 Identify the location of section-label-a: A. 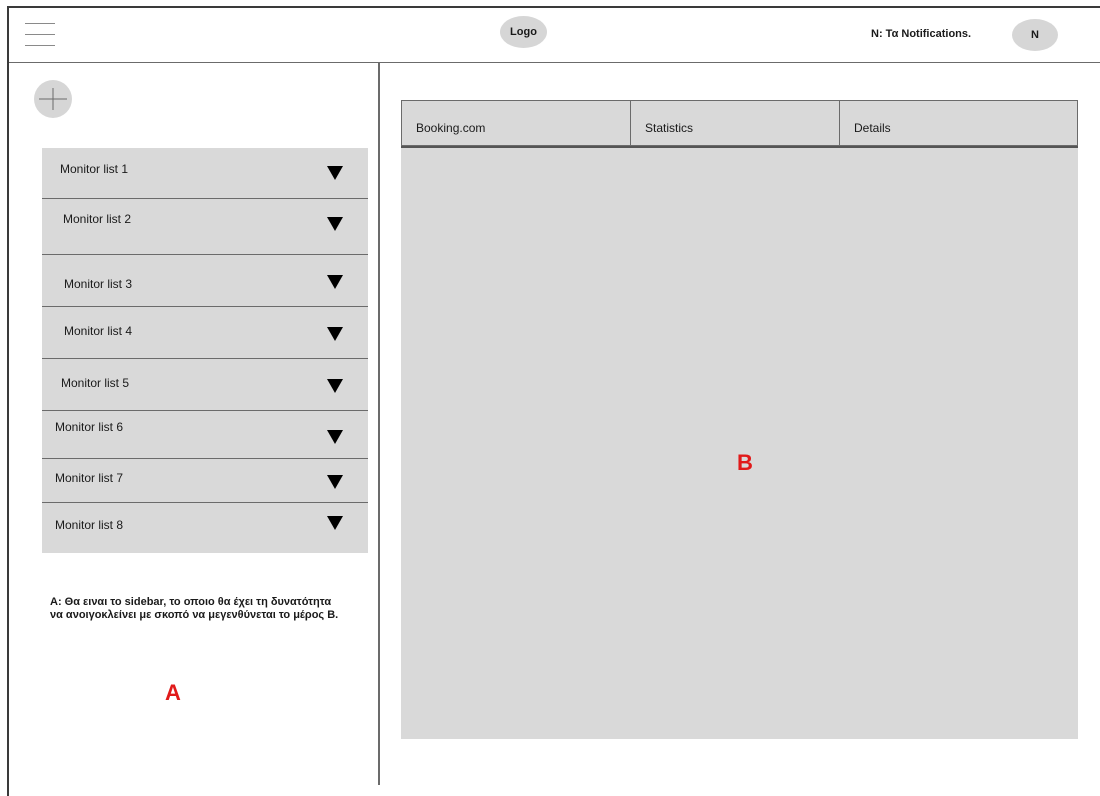
(173, 692).